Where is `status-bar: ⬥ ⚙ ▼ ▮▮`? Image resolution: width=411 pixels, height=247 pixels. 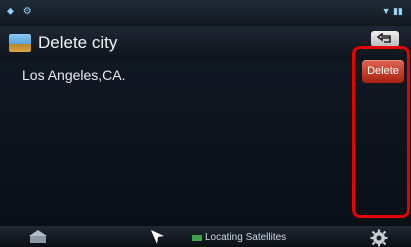
status-bar: ⬥ ⚙ ▼ ▮▮ is located at coordinates (205, 13).